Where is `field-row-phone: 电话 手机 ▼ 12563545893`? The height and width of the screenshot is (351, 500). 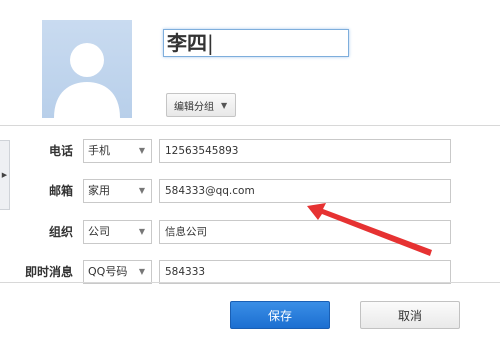
field-row-phone: 电话 手机 ▼ 12563545893 is located at coordinates (250, 153).